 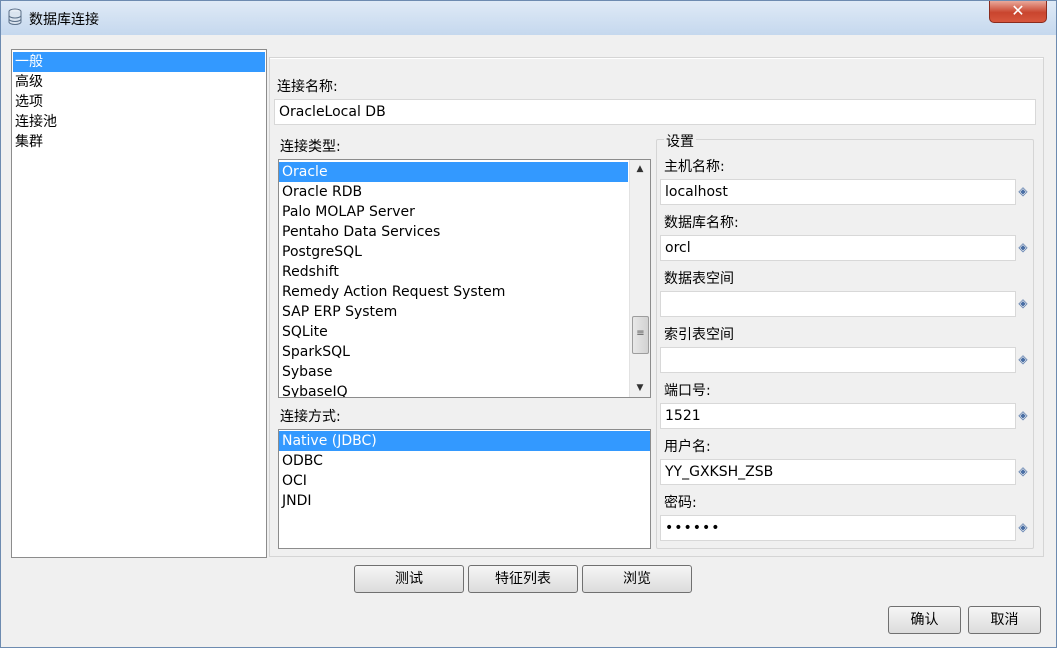 I want to click on access-method-item: Native (JDBC), so click(x=464, y=441).